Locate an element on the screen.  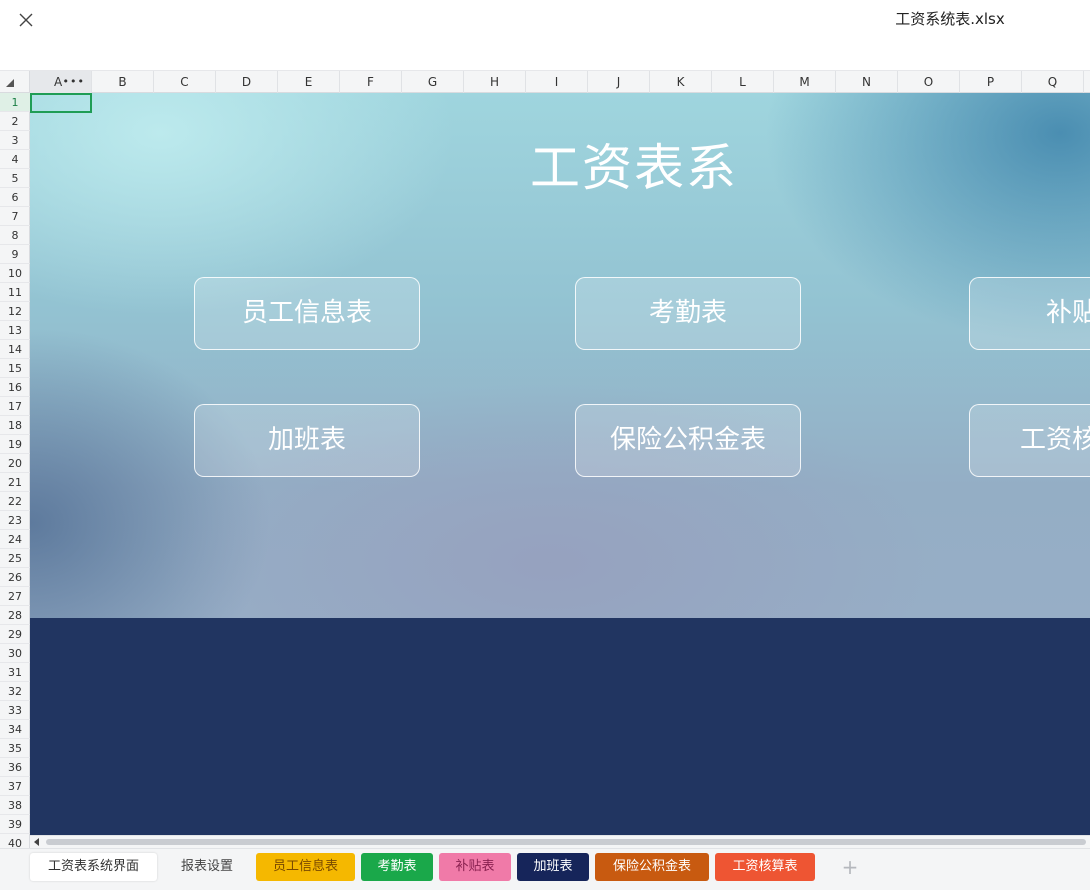
row-header-6: 6 is located at coordinates (15, 197).